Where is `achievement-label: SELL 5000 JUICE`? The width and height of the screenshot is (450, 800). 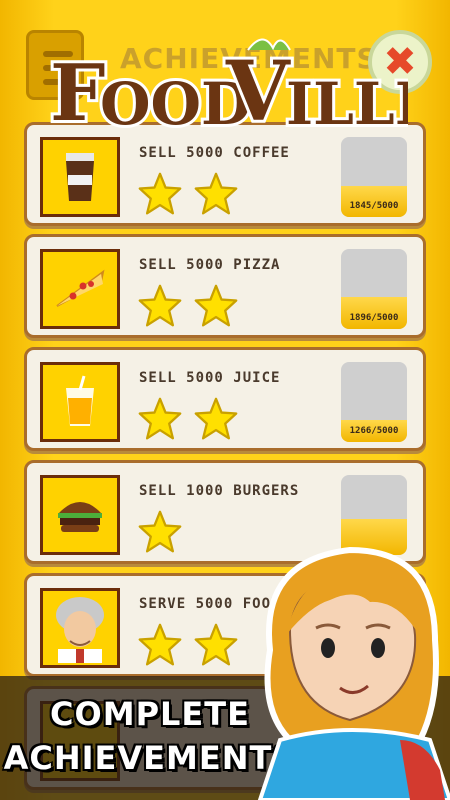
achievement-label: SELL 5000 JUICE is located at coordinates (210, 378).